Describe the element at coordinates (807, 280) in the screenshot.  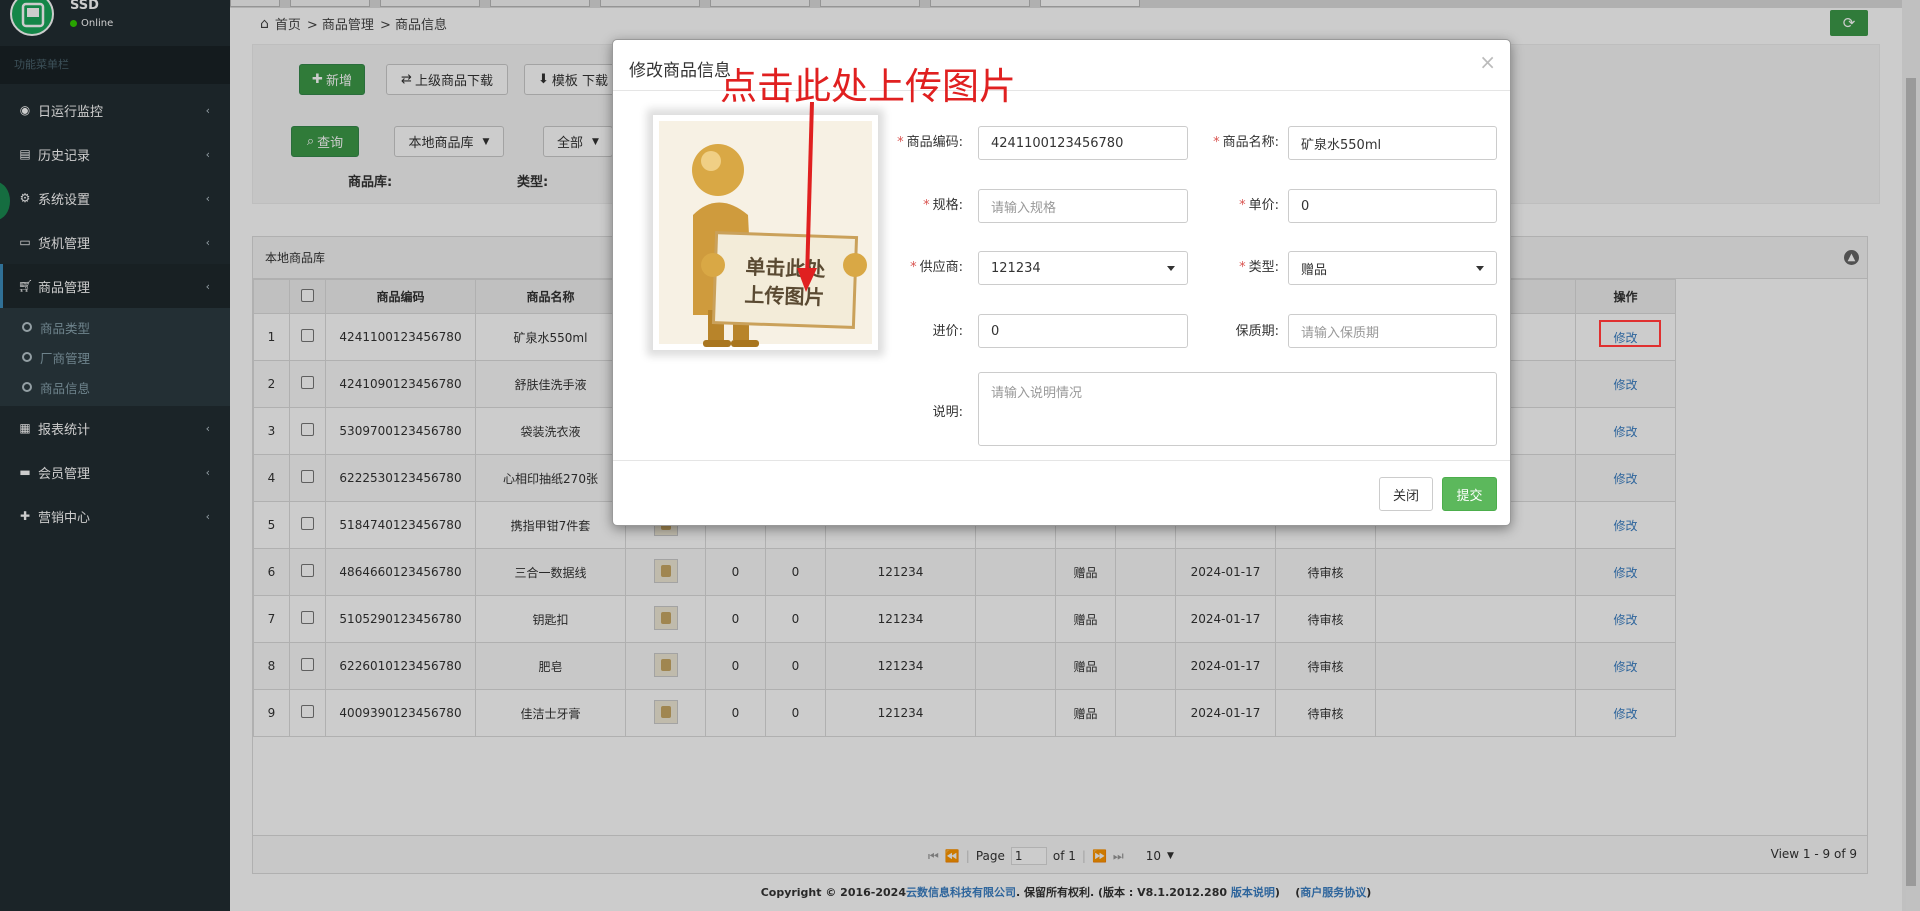
I see `arrow-head-icon` at that location.